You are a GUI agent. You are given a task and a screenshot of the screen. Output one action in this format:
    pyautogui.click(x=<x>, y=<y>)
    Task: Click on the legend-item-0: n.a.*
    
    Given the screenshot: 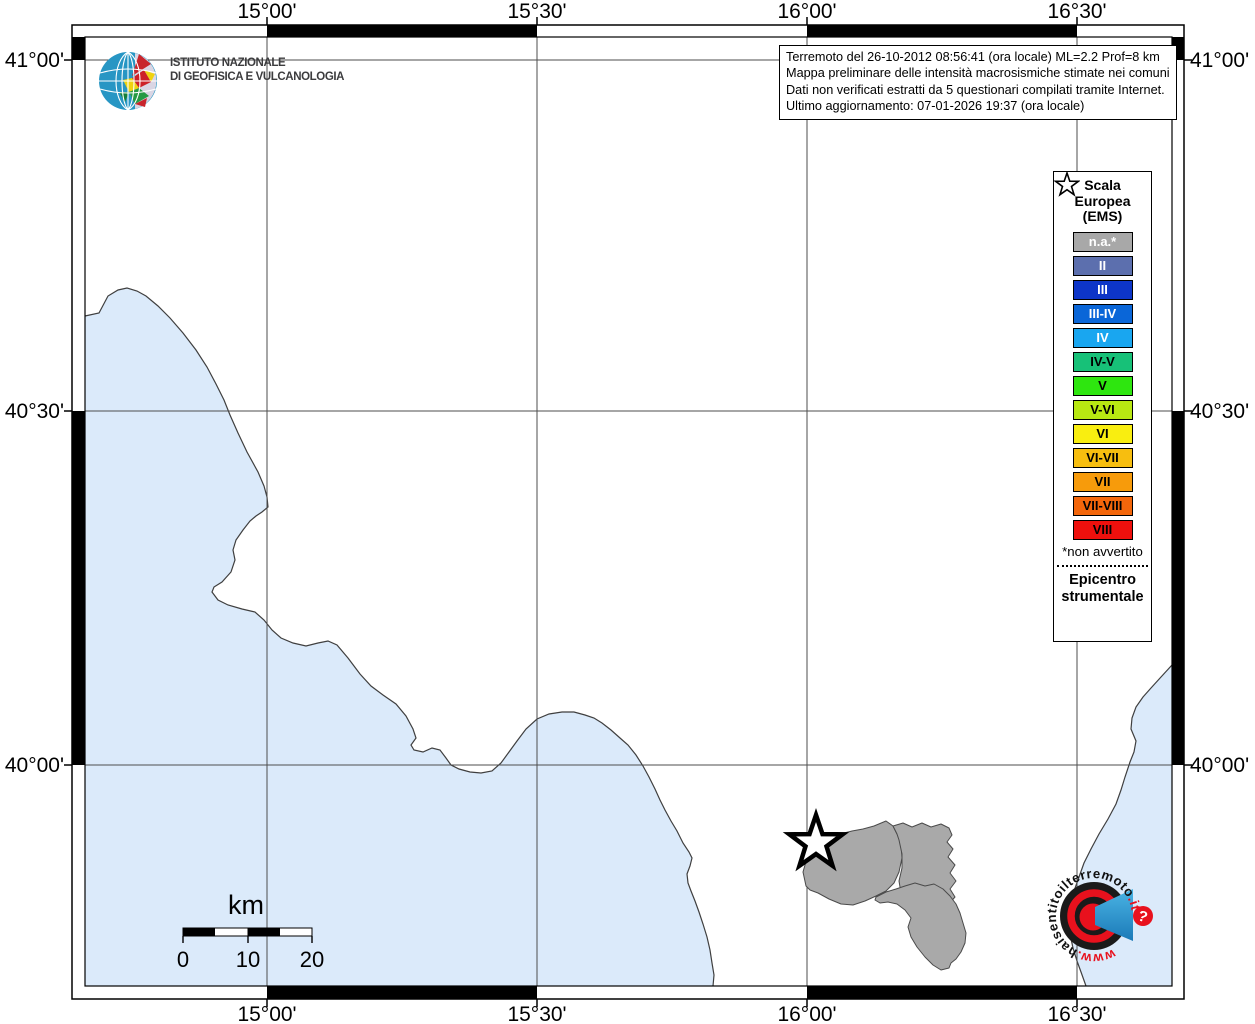 What is the action you would take?
    pyautogui.click(x=1102, y=241)
    